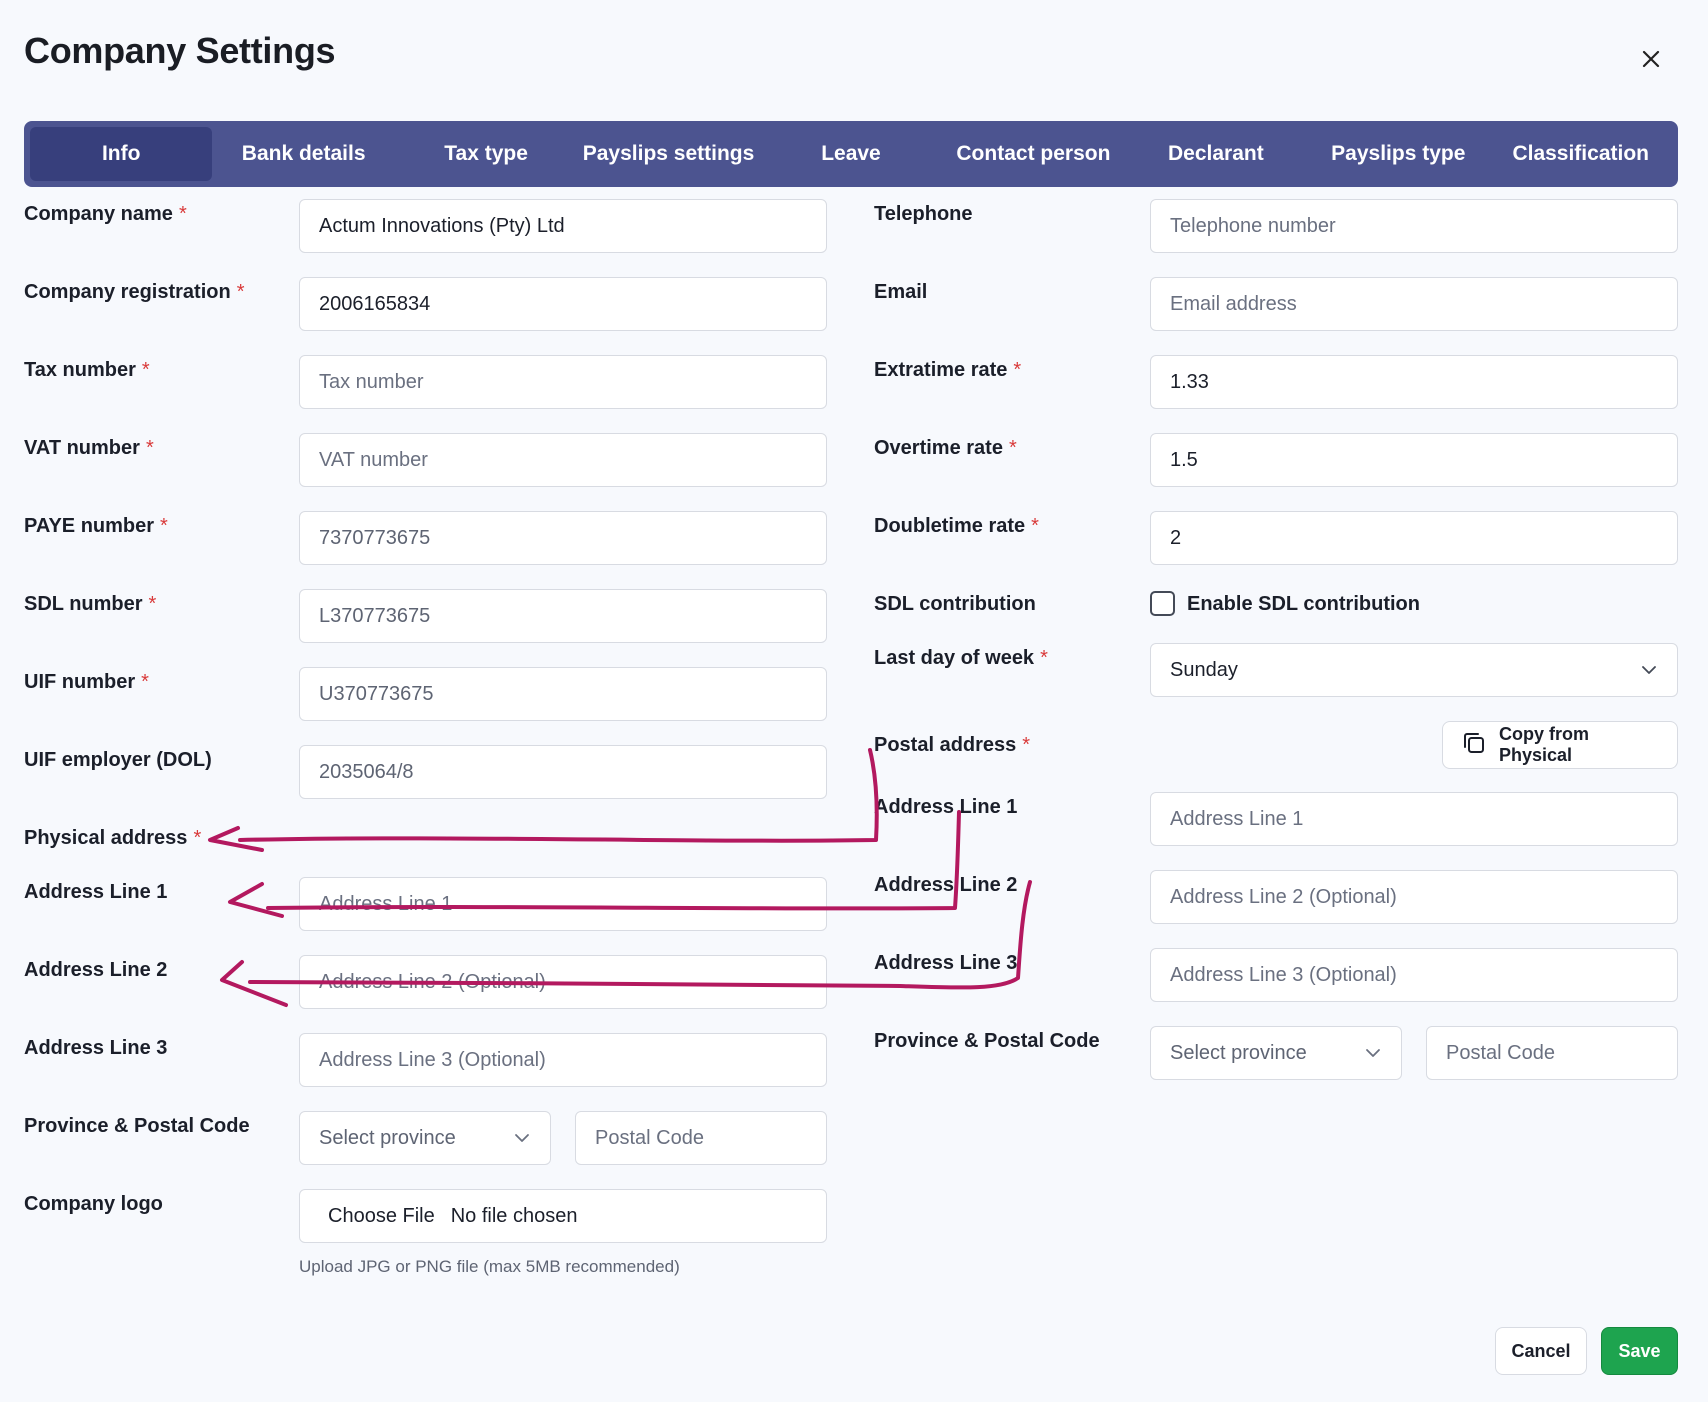  I want to click on doubletime-rate-input, so click(1414, 538).